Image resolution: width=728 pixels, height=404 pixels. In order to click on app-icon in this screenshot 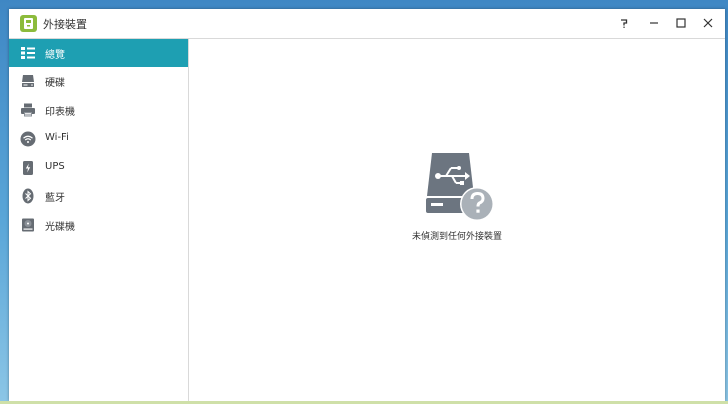, I will do `click(28, 23)`.